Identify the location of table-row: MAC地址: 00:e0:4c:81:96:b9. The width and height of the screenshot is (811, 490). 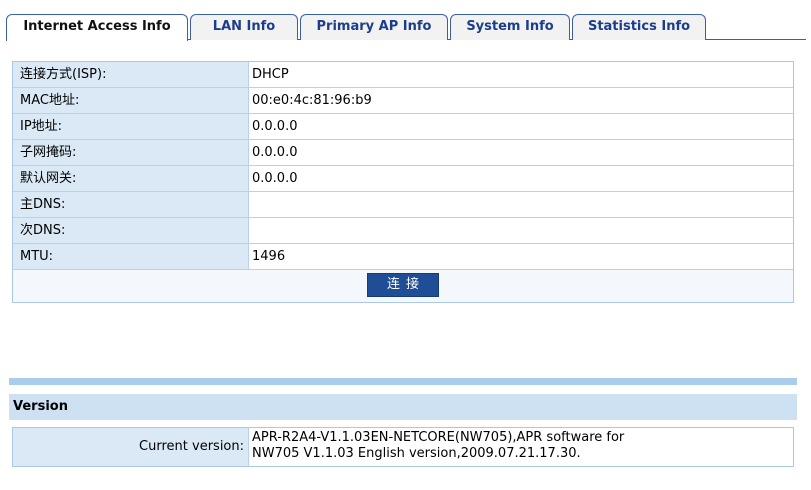
(403, 101).